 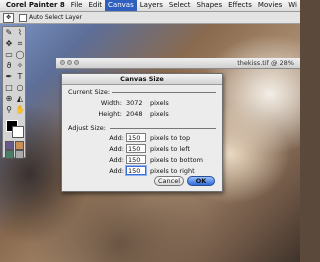 I want to click on cancel-button: Cancel, so click(x=169, y=181).